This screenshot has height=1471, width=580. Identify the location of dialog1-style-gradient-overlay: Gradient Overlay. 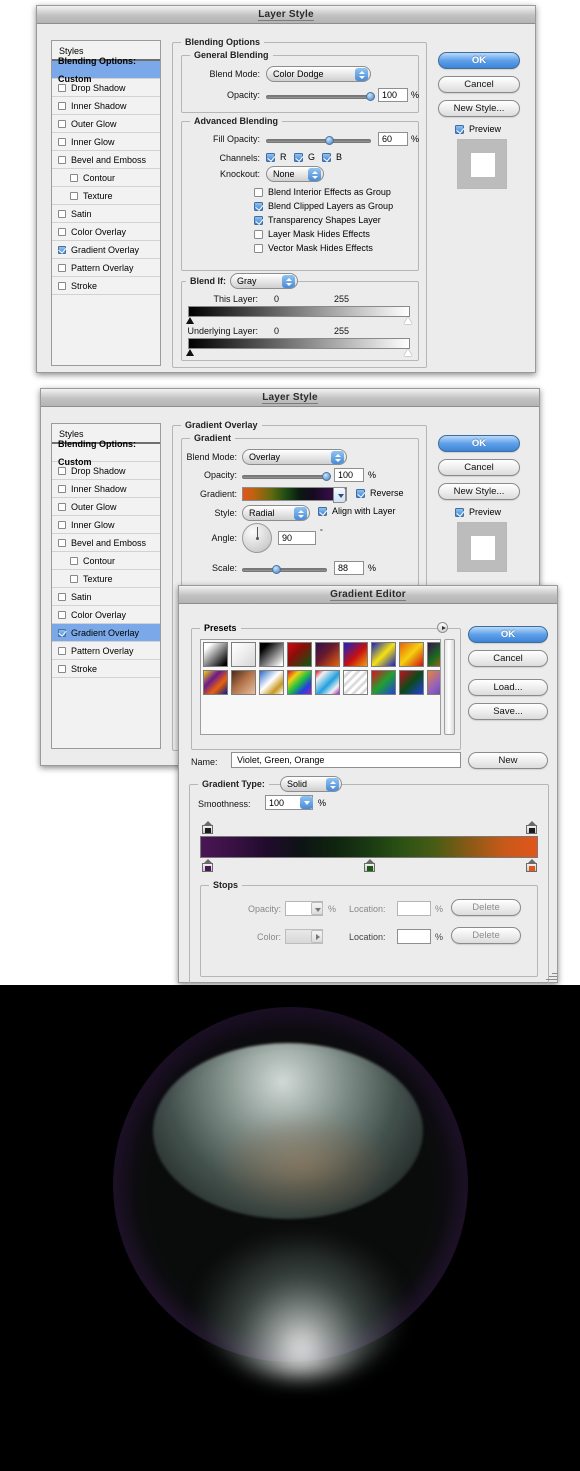
(106, 250).